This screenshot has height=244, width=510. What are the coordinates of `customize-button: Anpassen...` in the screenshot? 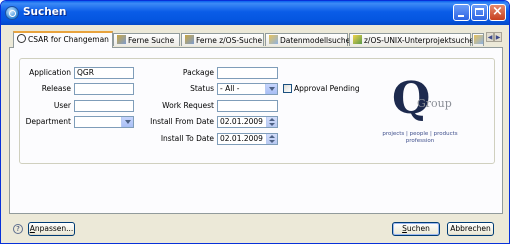 It's located at (51, 229).